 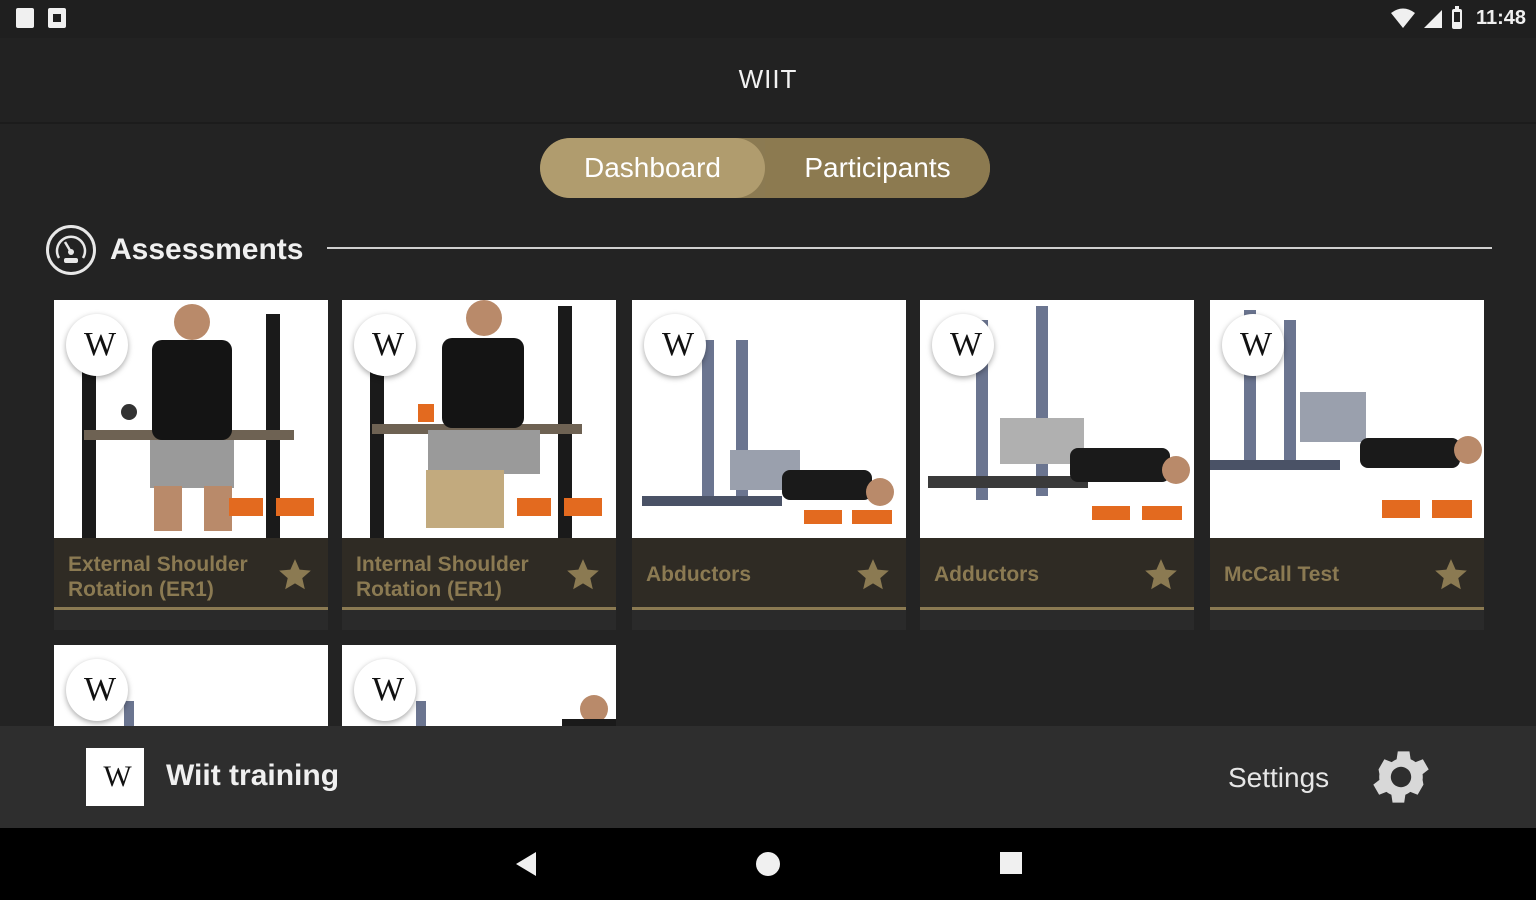 I want to click on tab-participants: Participants, so click(x=877, y=168).